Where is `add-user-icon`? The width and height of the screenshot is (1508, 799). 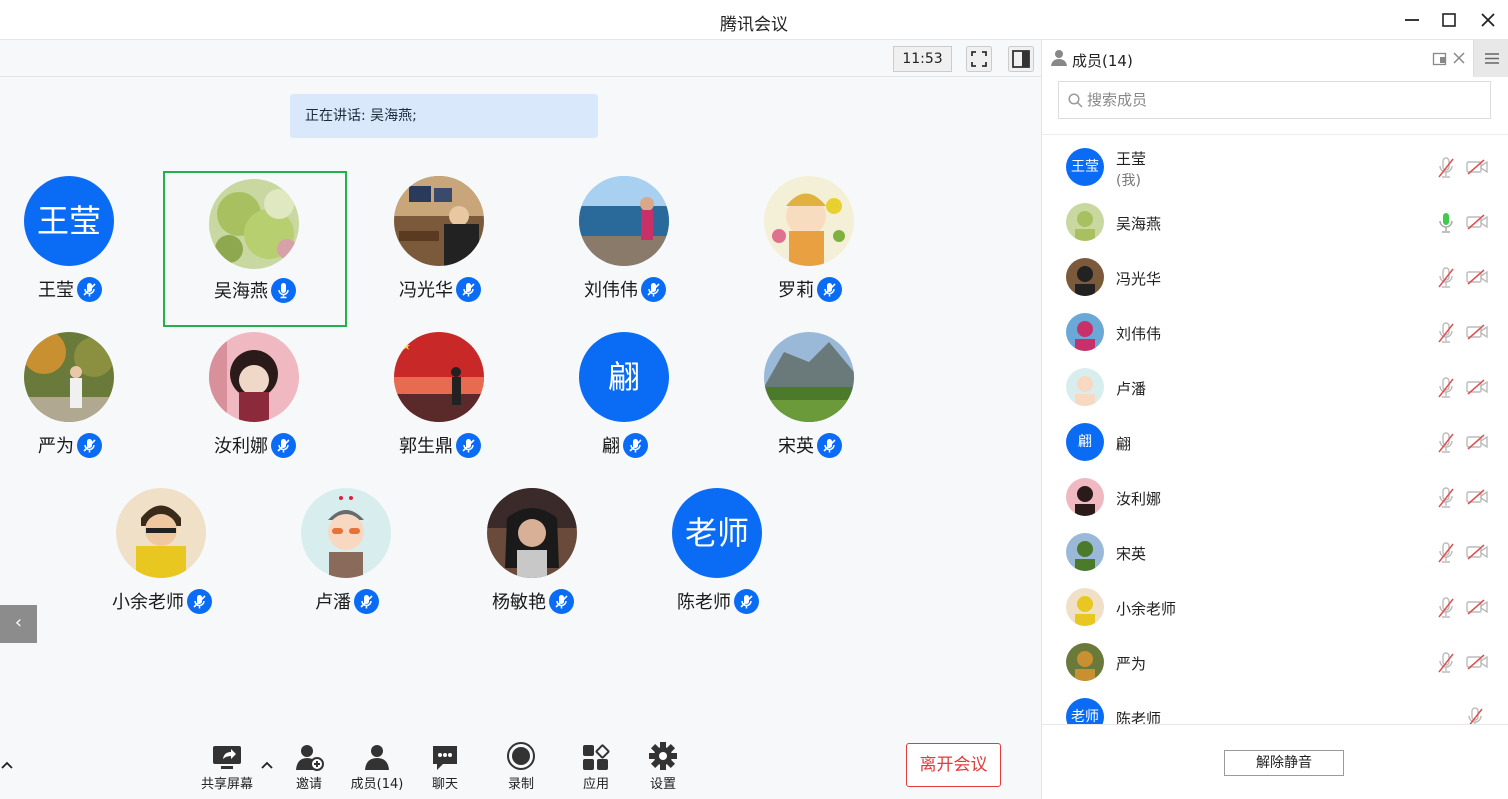
add-user-icon is located at coordinates (310, 758).